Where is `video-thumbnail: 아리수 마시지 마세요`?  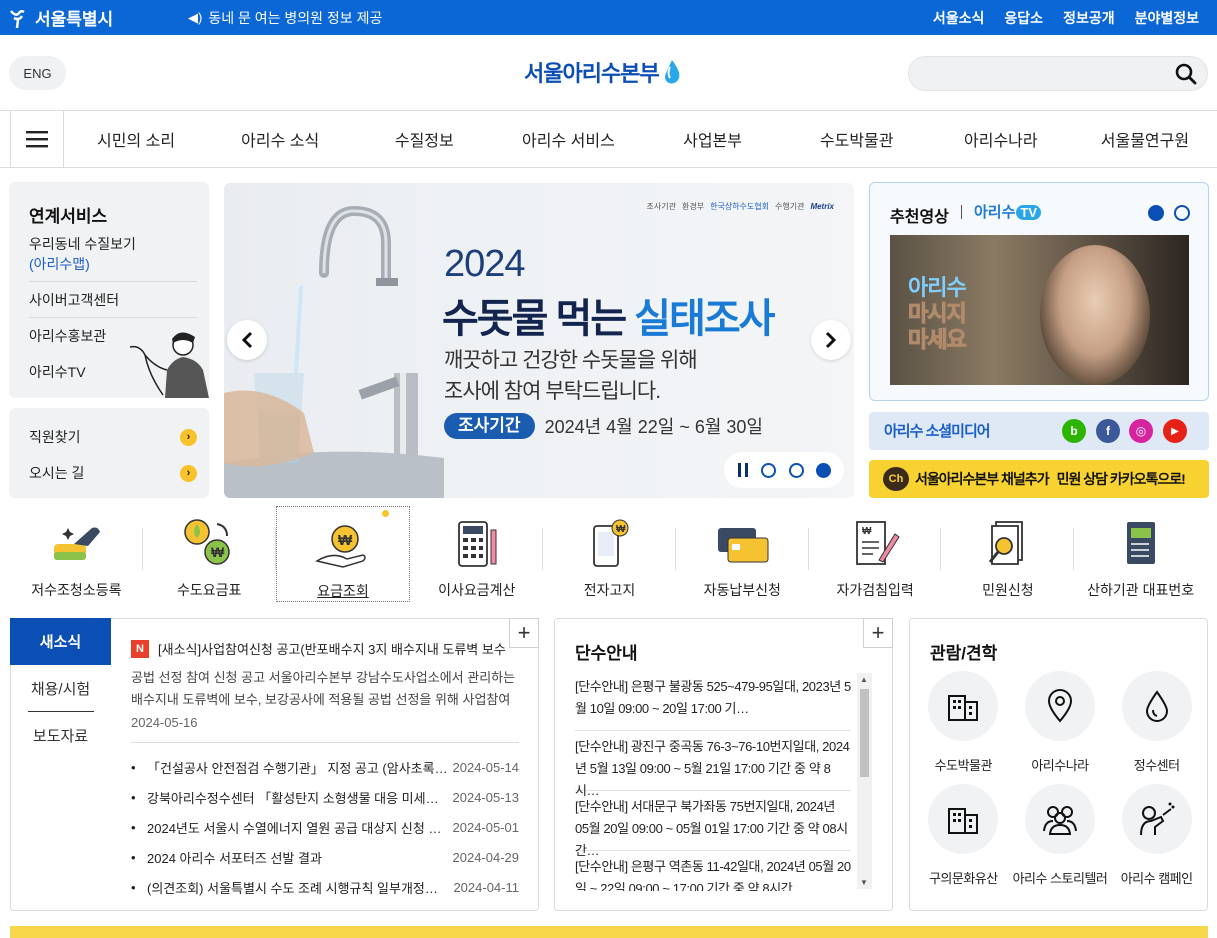 video-thumbnail: 아리수 마시지 마세요 is located at coordinates (1039, 310).